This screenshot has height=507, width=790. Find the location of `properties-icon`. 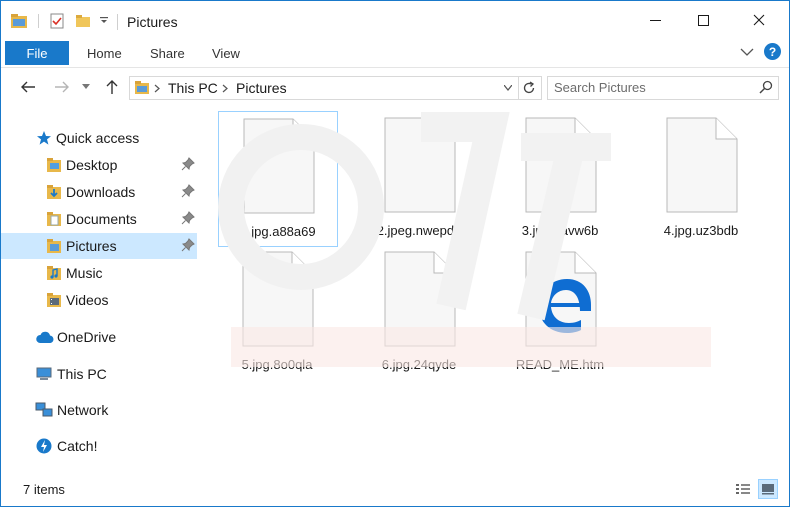

properties-icon is located at coordinates (57, 21).